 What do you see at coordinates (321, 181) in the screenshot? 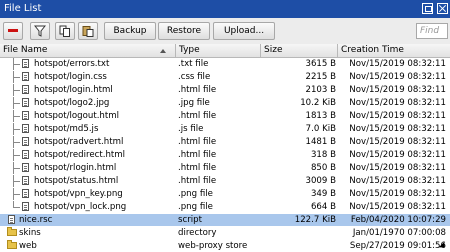
I see `file-size: 3009 B` at bounding box center [321, 181].